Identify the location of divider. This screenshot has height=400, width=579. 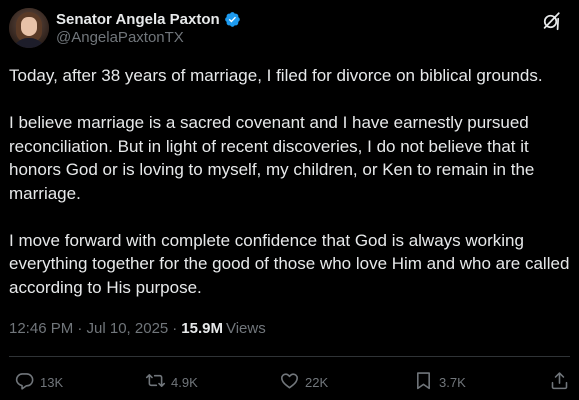
(289, 356).